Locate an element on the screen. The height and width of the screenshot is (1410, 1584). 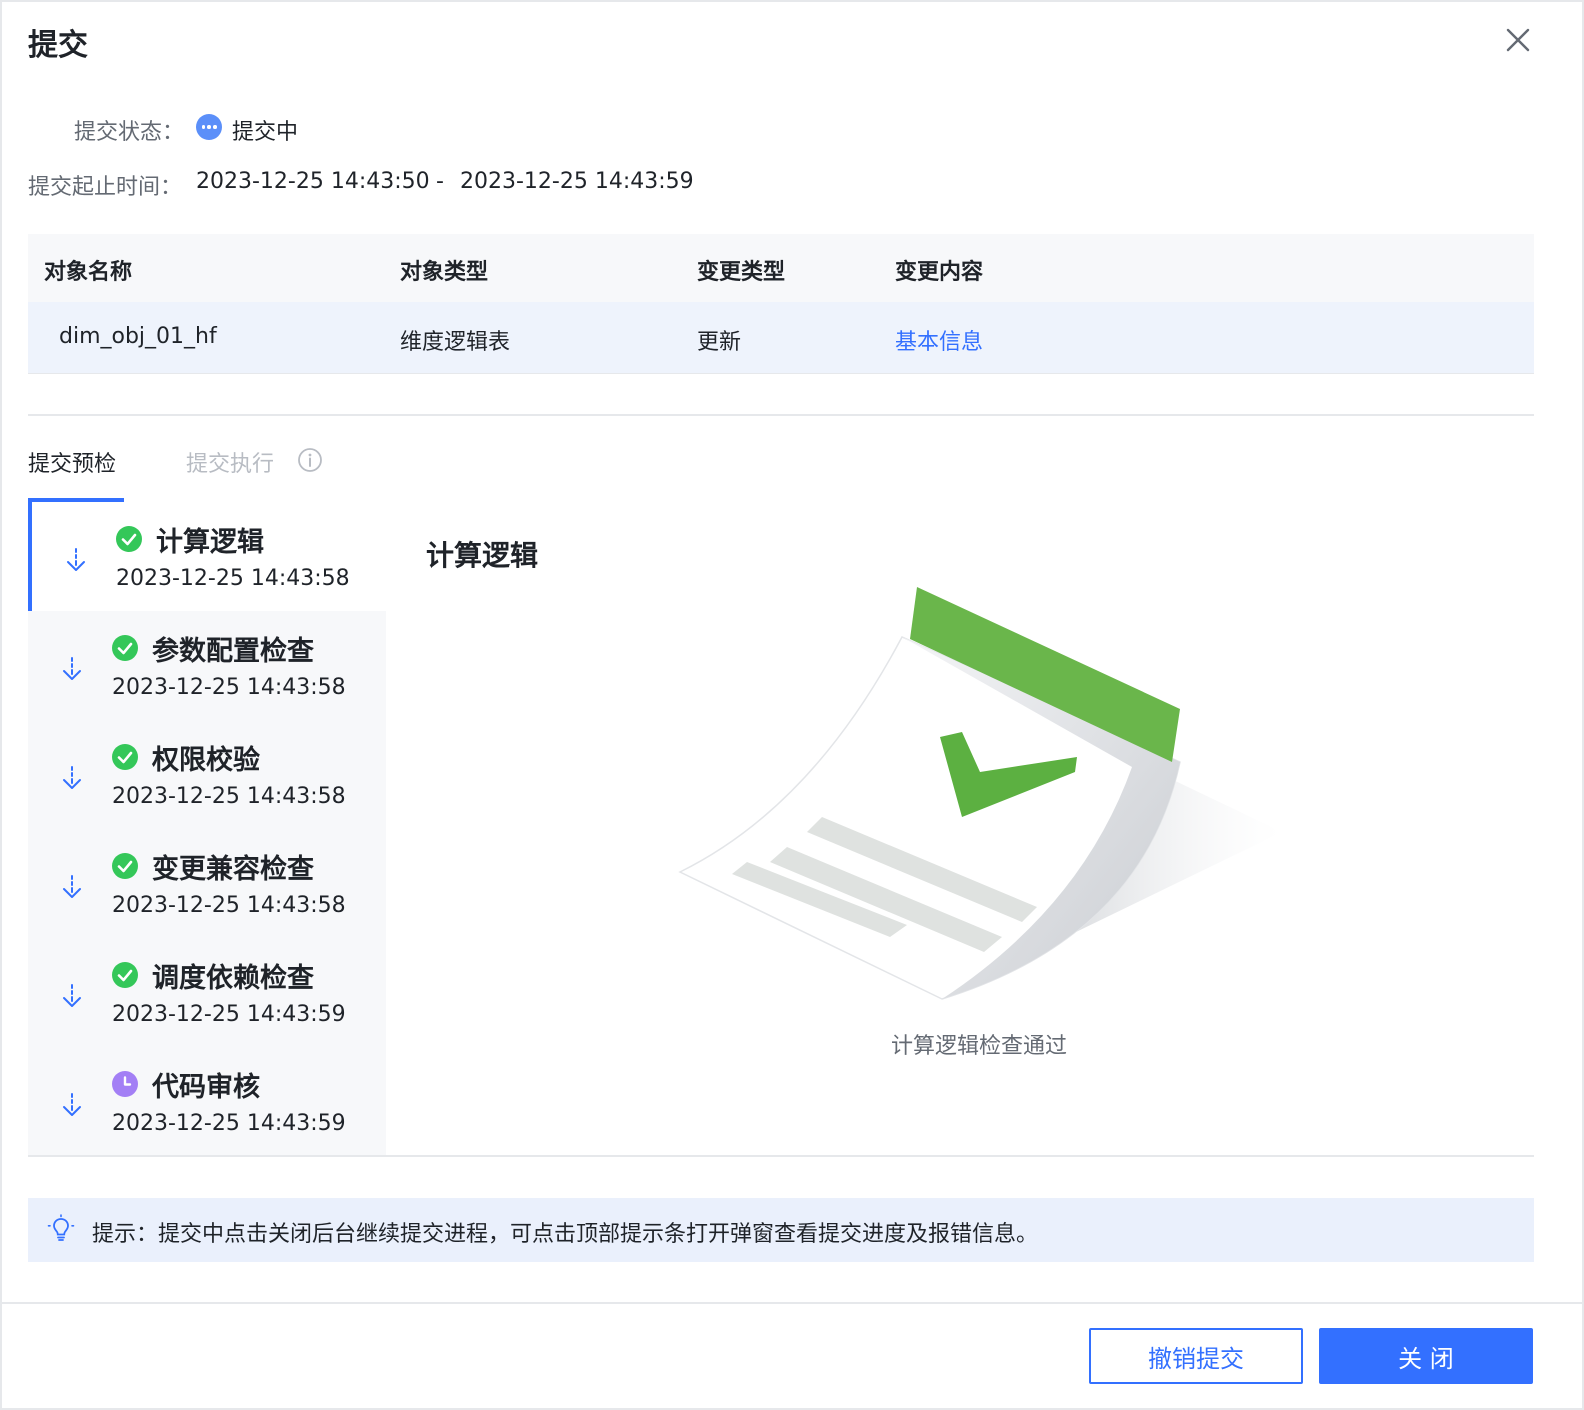
close-icon is located at coordinates (1518, 40).